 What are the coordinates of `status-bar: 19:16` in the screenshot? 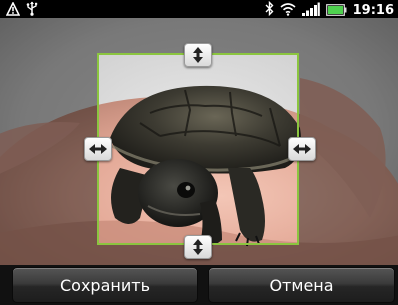 It's located at (199, 9).